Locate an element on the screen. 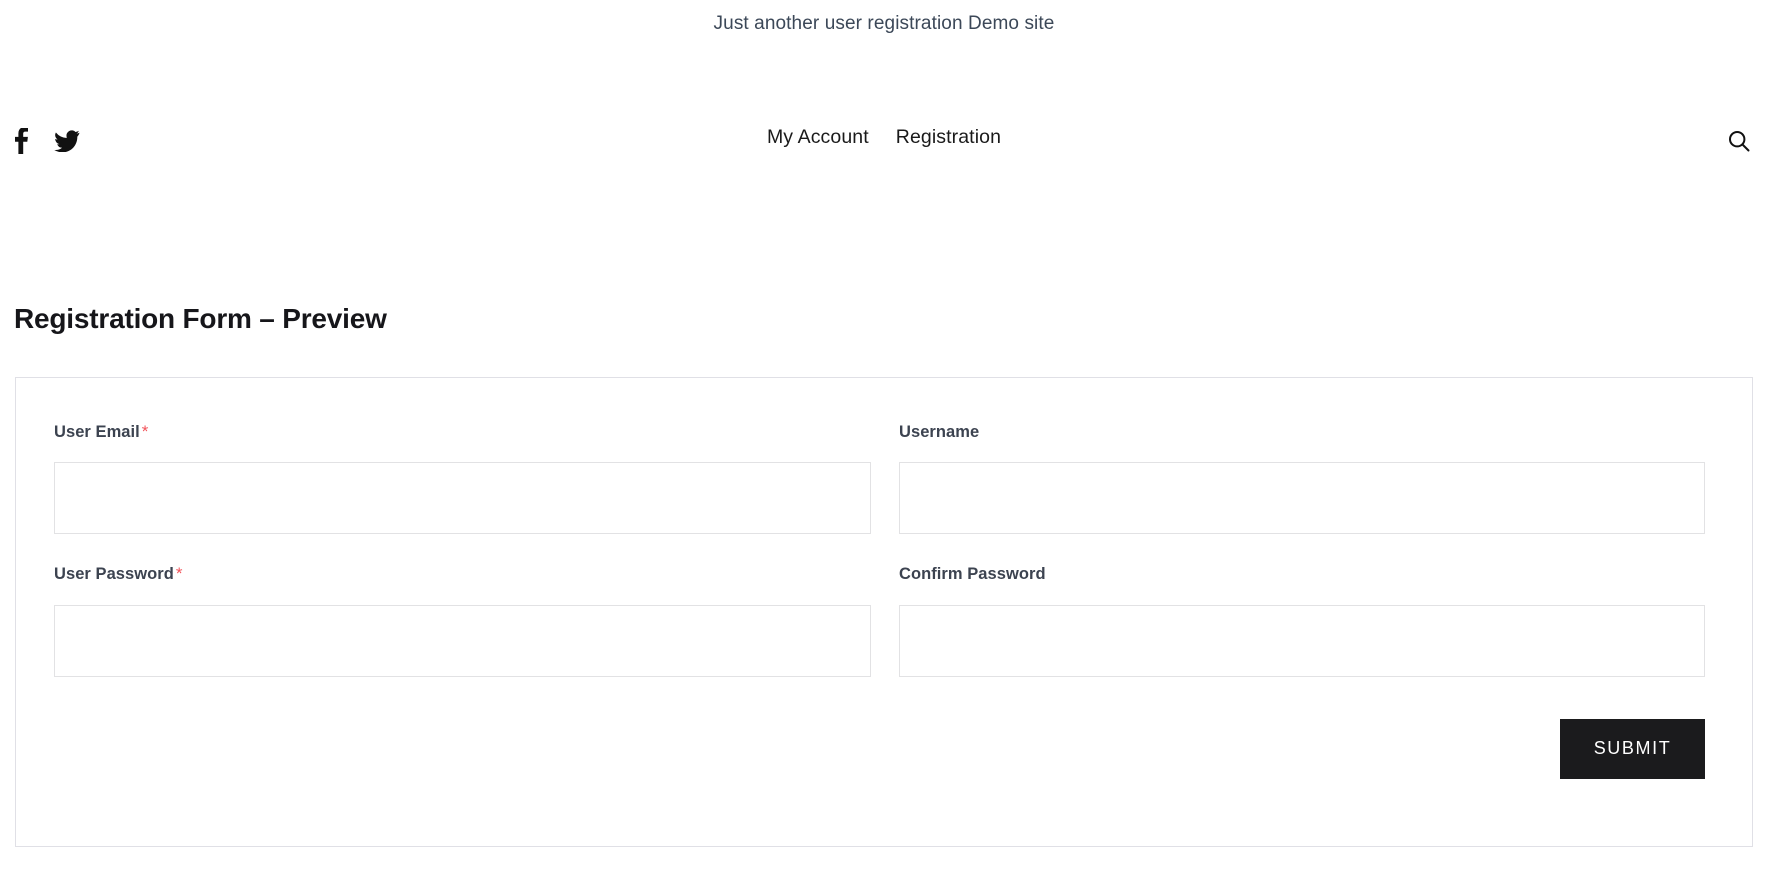 The width and height of the screenshot is (1768, 887). field-label-confirm-password: Confirm Password is located at coordinates (1302, 574).